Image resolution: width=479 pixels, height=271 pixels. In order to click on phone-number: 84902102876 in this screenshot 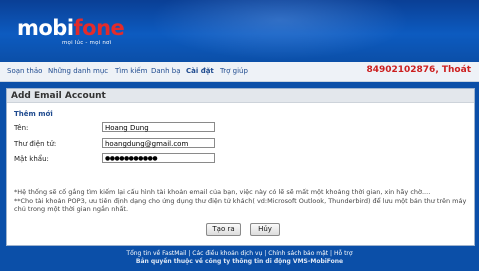, I will do `click(401, 70)`.